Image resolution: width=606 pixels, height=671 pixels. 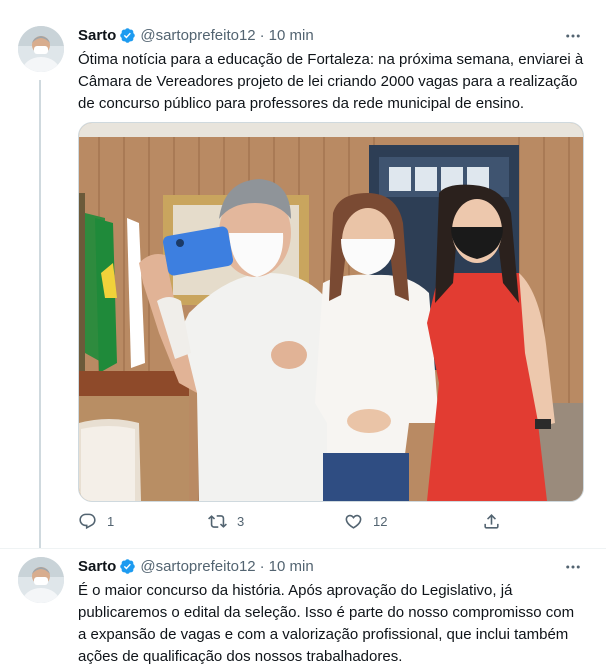 I want to click on share-icon, so click(x=491, y=521).